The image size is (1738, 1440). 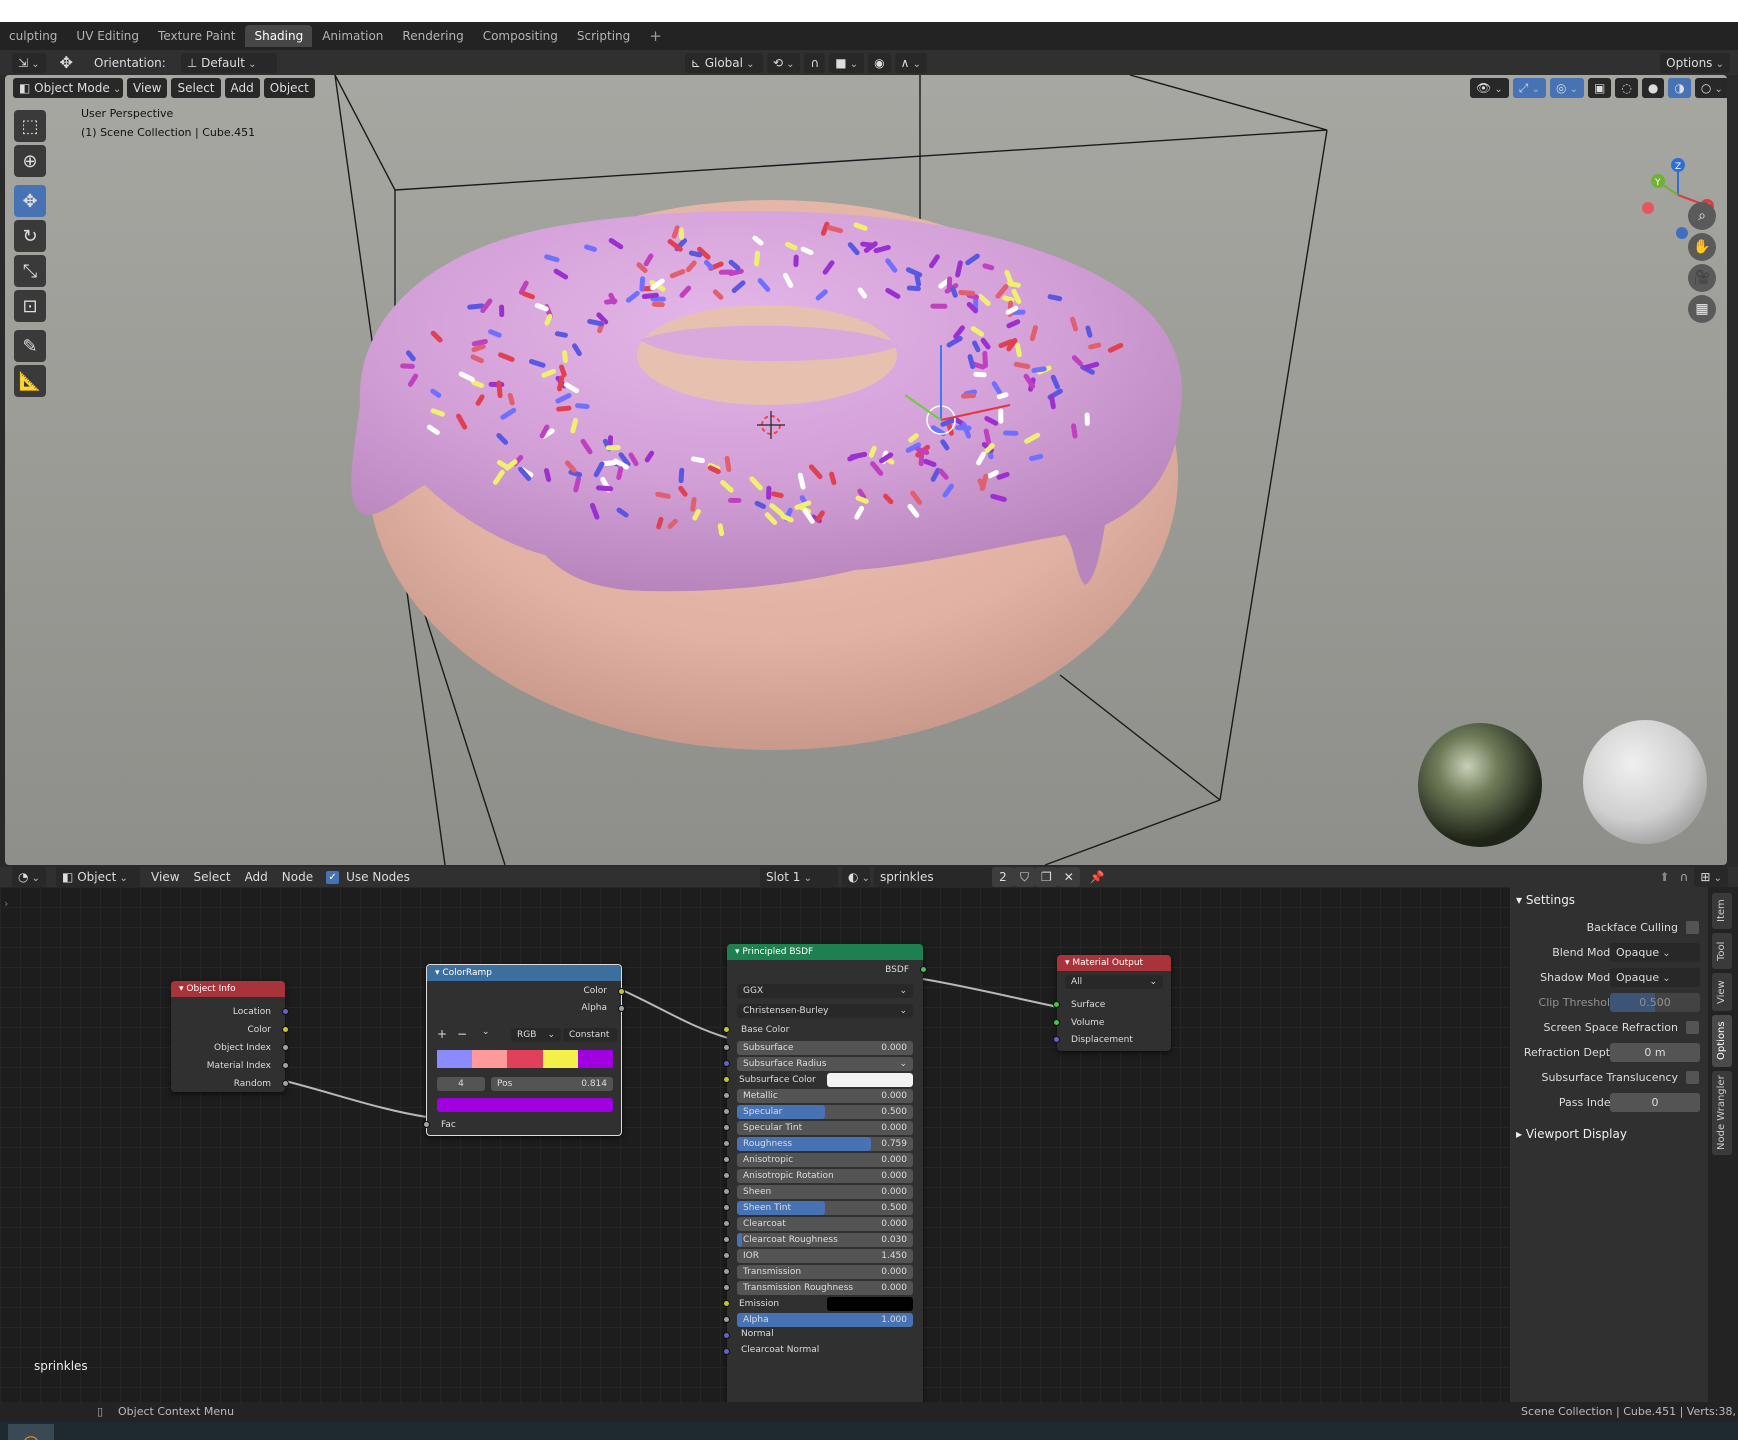 What do you see at coordinates (1679, 88) in the screenshot?
I see `material-preview-button: ◑` at bounding box center [1679, 88].